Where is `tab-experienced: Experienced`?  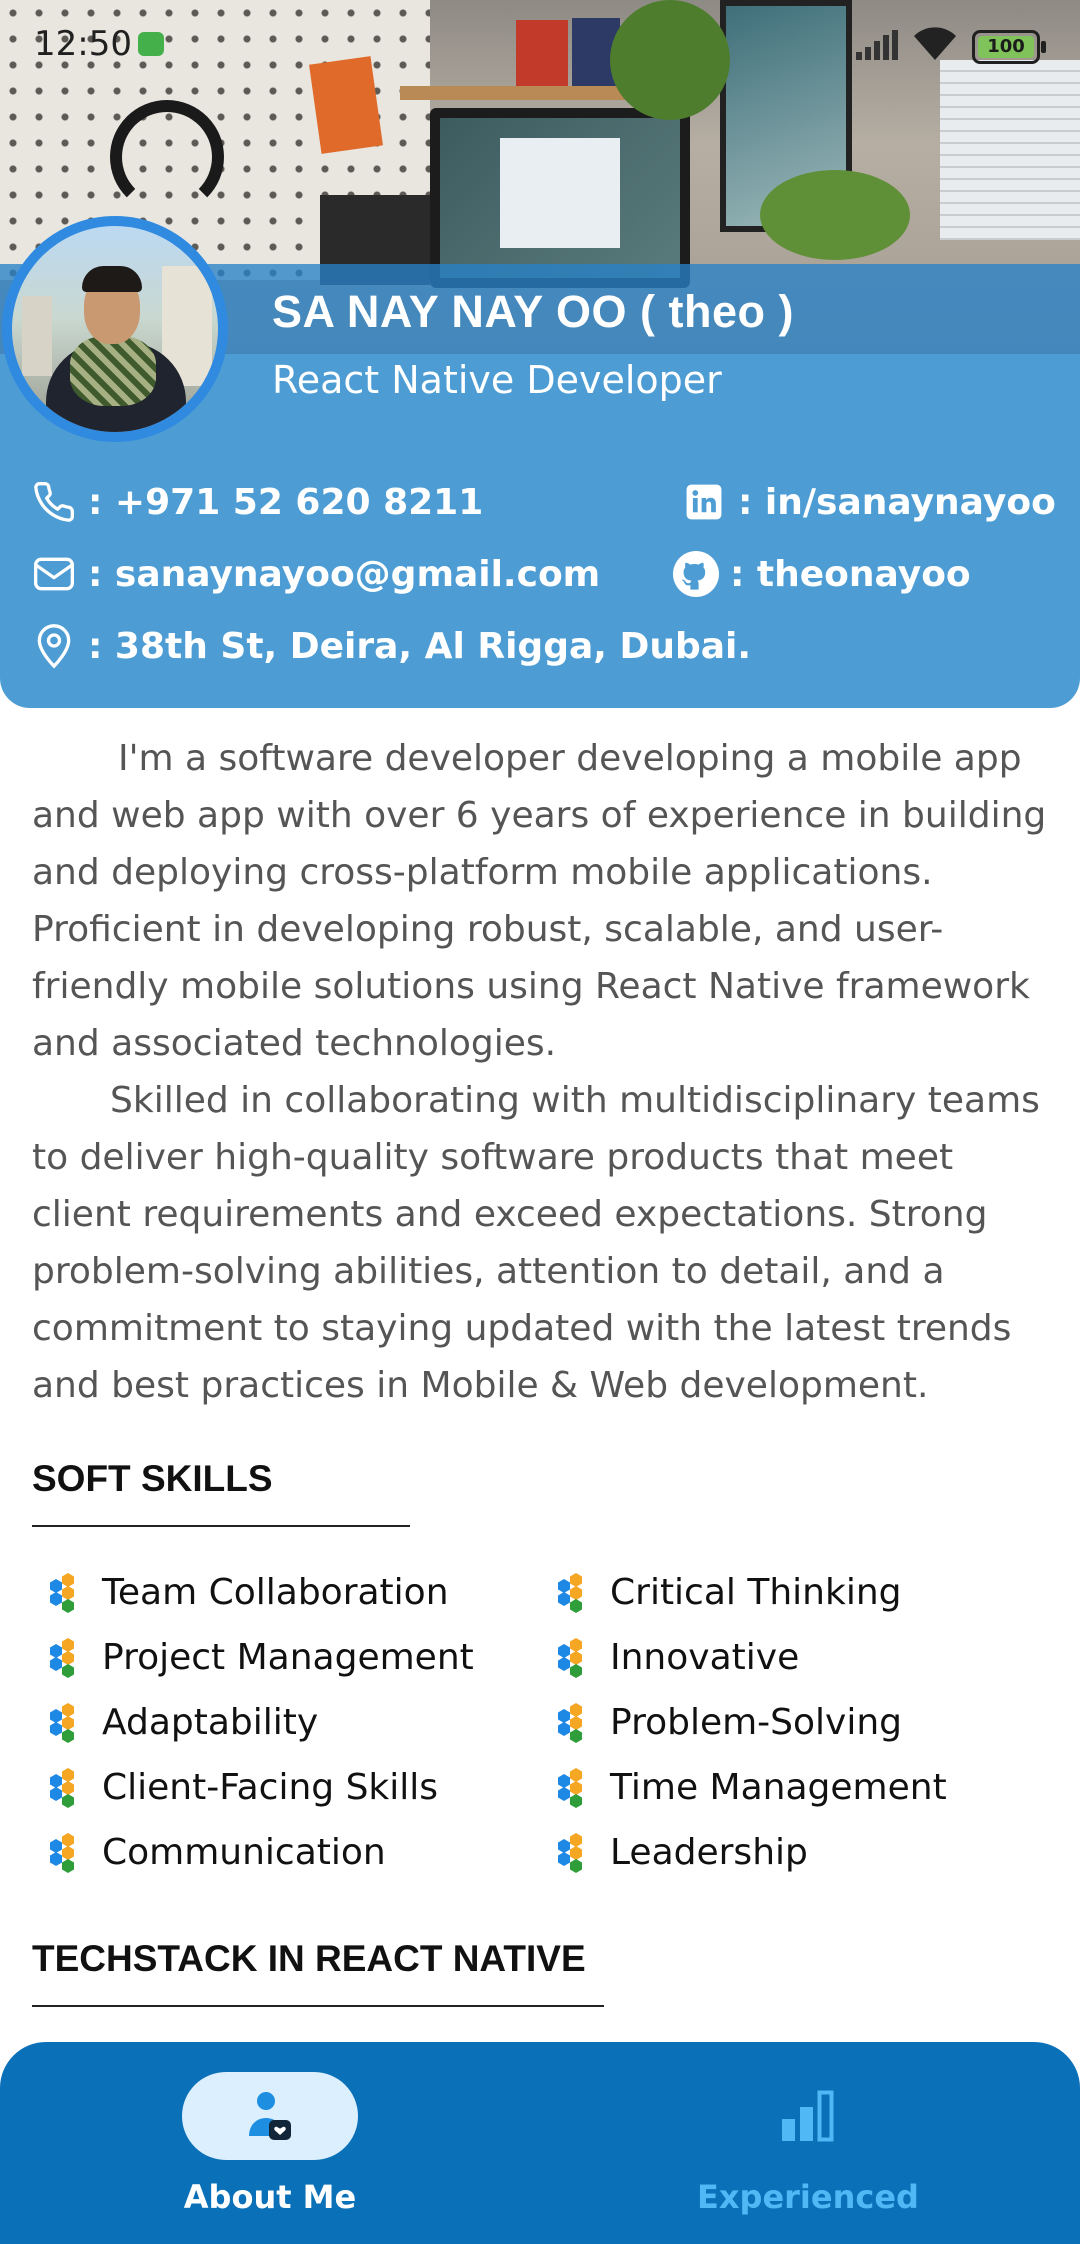 tab-experienced: Experienced is located at coordinates (808, 2144).